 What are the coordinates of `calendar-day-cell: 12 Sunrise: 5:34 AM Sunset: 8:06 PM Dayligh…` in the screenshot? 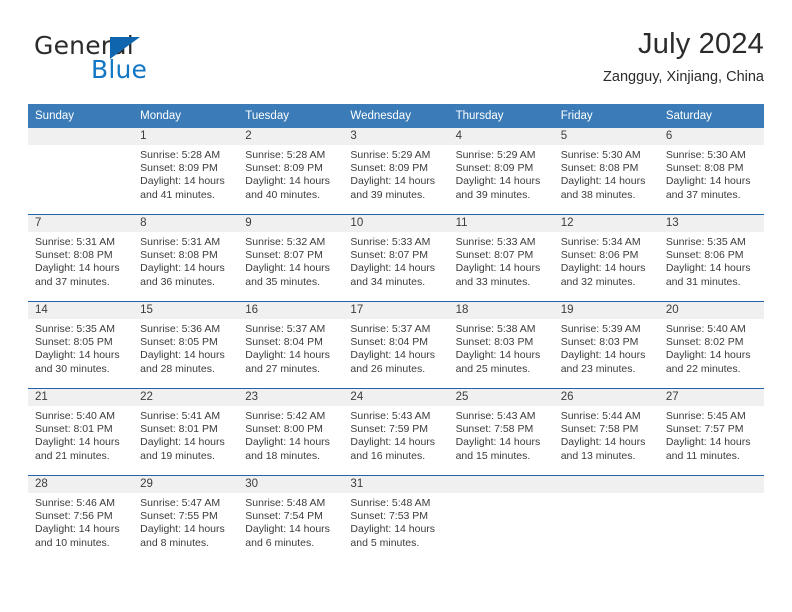 It's located at (606, 258).